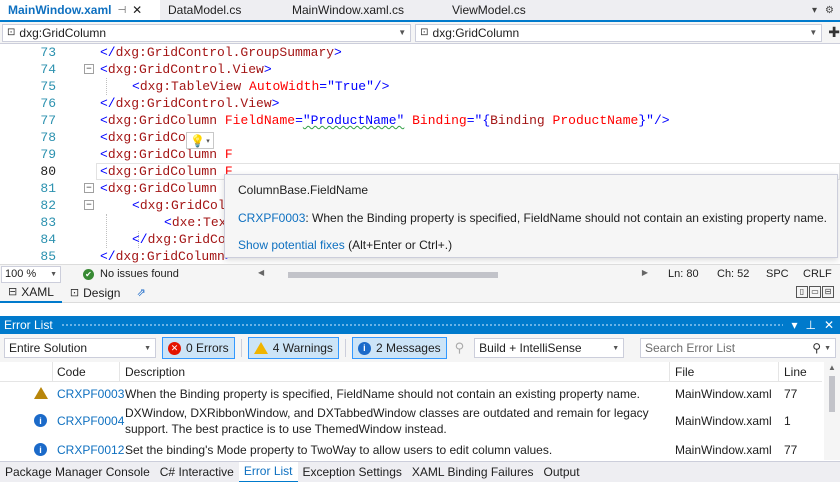  I want to click on scroll-right-icon: ▶, so click(645, 272).